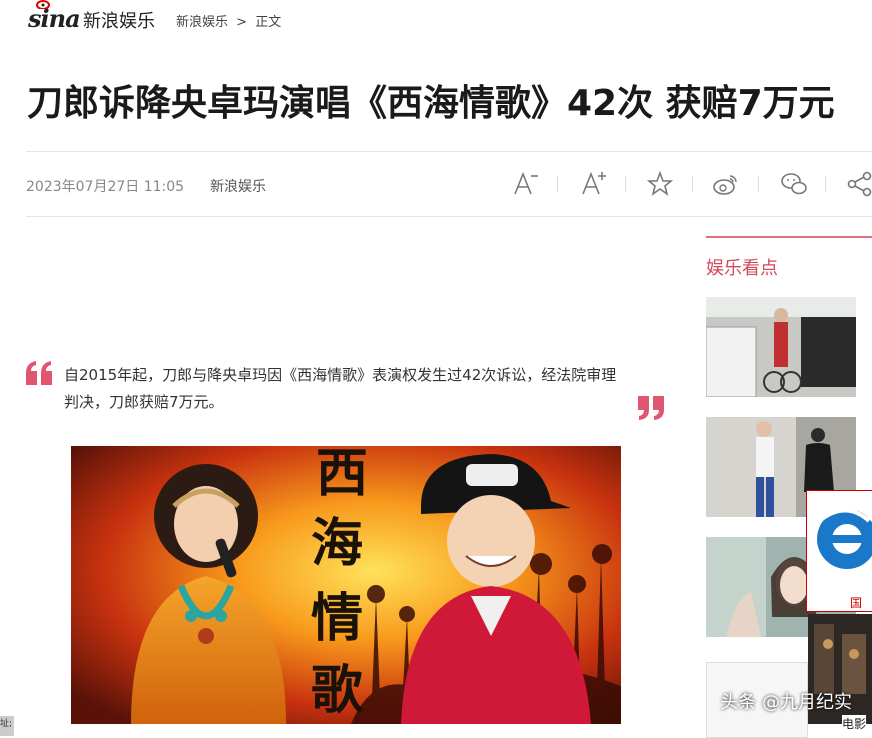 The height and width of the screenshot is (738, 872). Describe the element at coordinates (859, 184) in the screenshot. I see `share-icon` at that location.